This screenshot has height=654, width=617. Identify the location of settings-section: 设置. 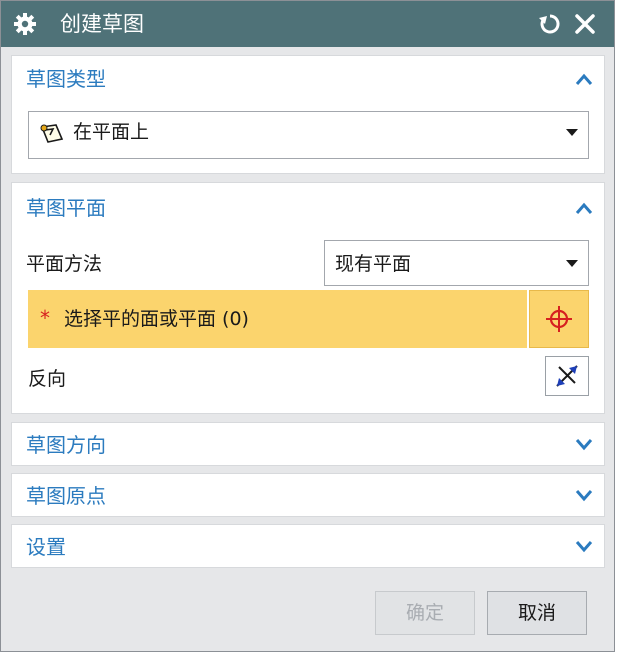
(308, 546).